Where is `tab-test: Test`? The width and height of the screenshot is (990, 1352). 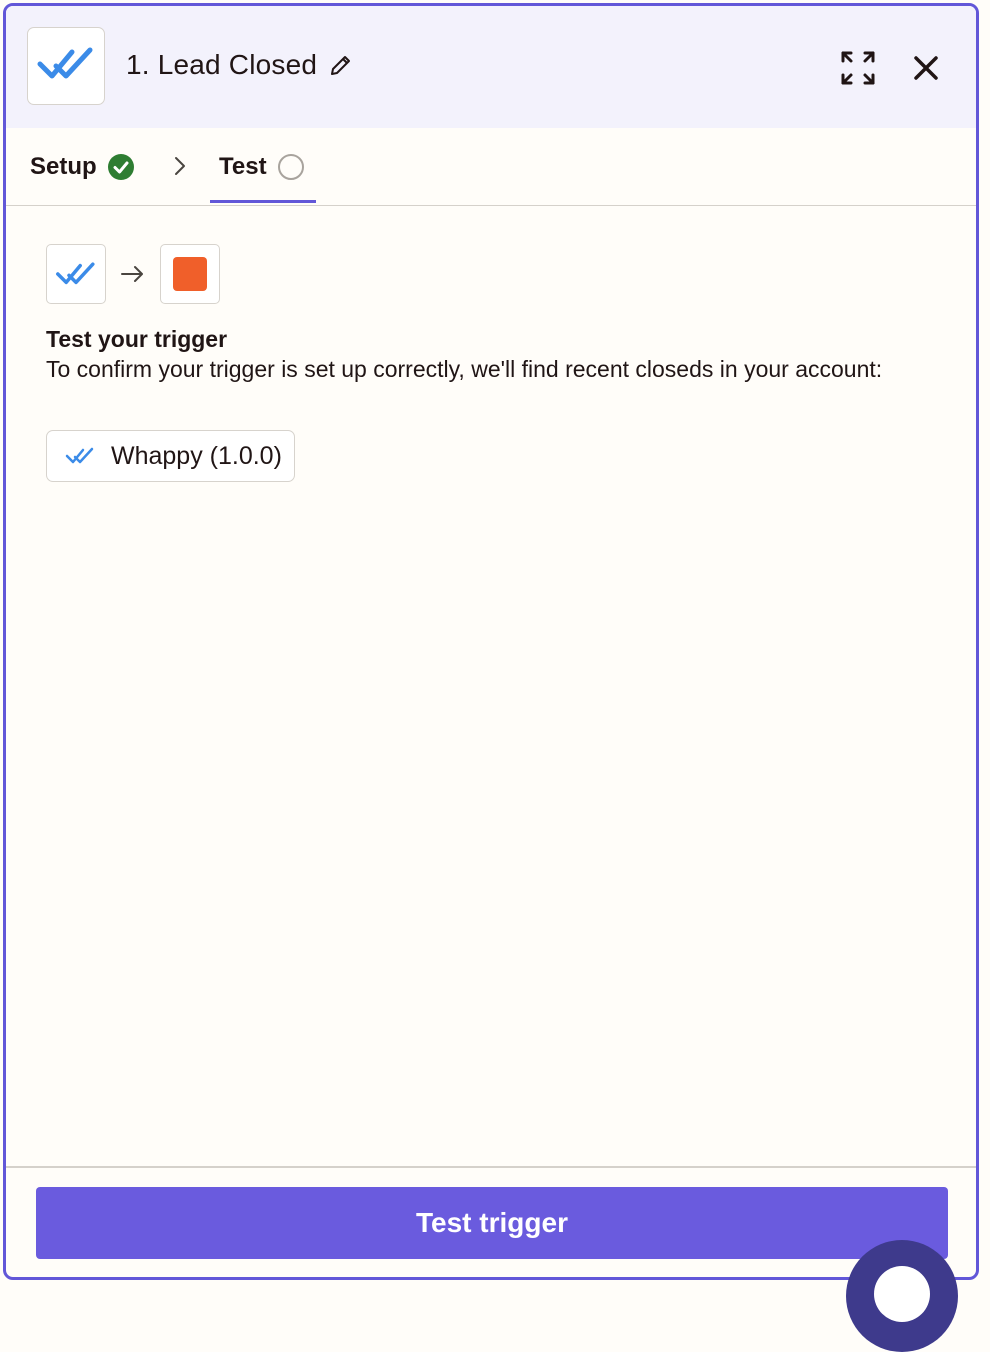 tab-test: Test is located at coordinates (262, 166).